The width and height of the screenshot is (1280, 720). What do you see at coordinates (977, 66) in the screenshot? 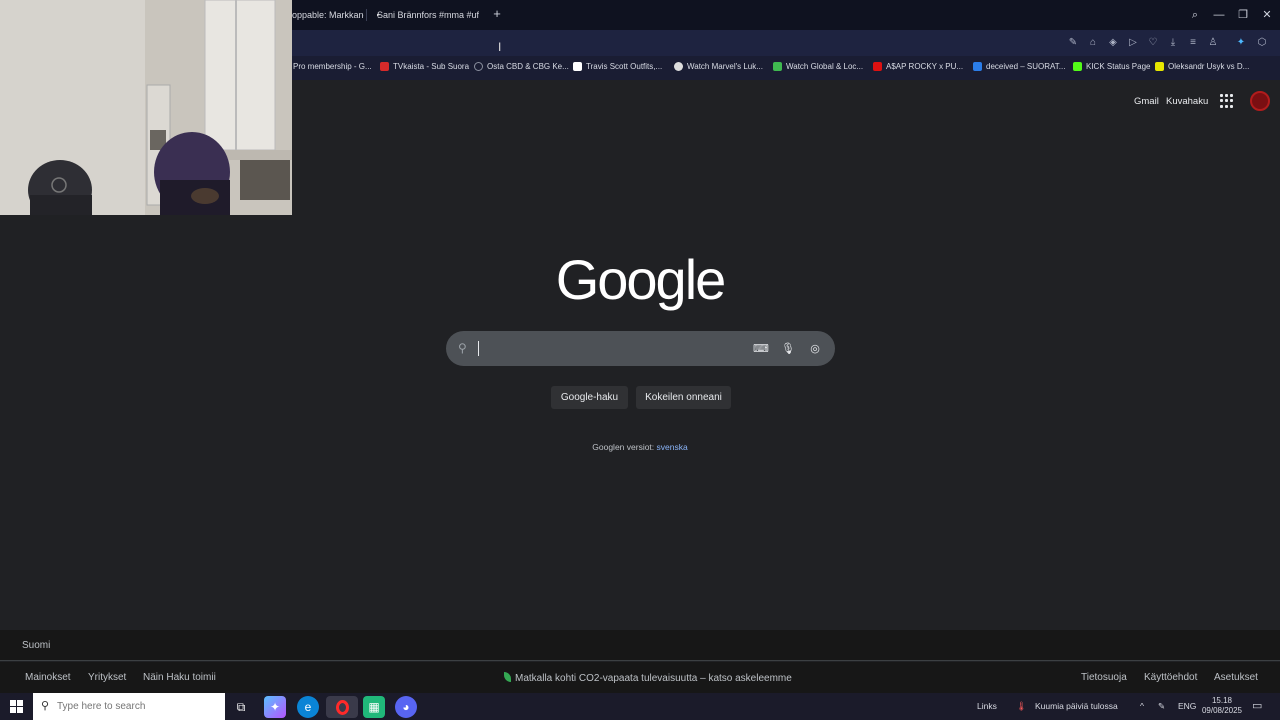
I see `image-icon` at bounding box center [977, 66].